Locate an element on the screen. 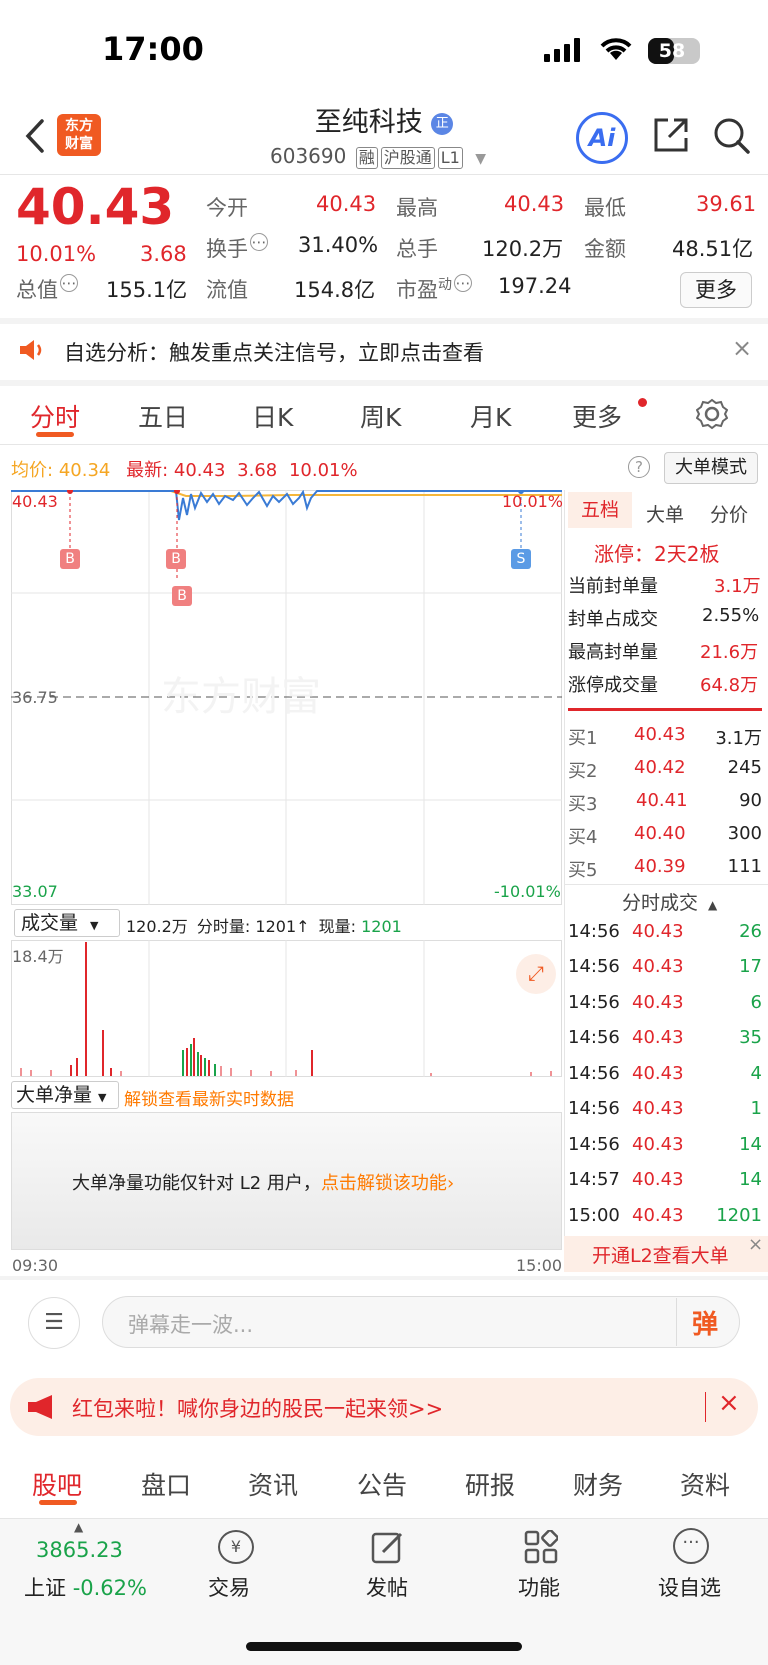 Image resolution: width=768 pixels, height=1665 pixels. tab-research: 研报 is located at coordinates (490, 1484).